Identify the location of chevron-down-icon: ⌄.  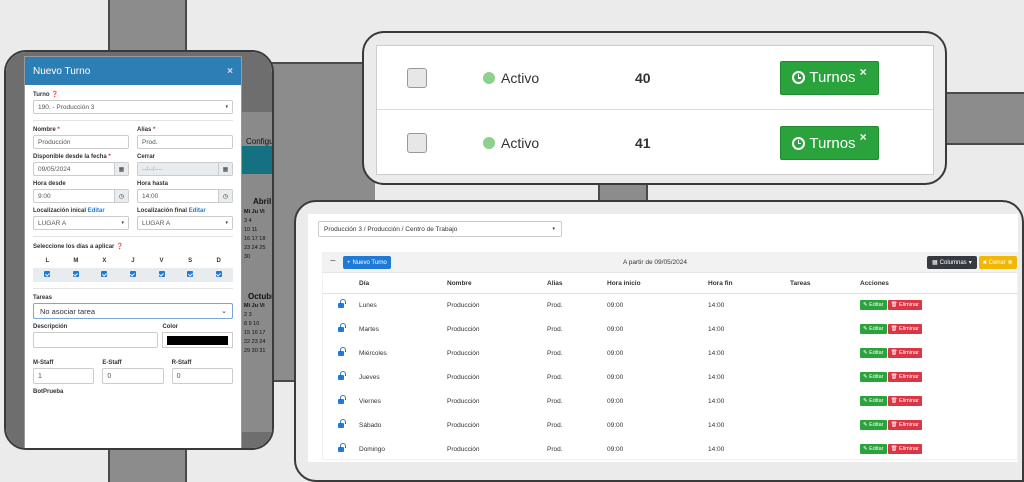
(224, 311).